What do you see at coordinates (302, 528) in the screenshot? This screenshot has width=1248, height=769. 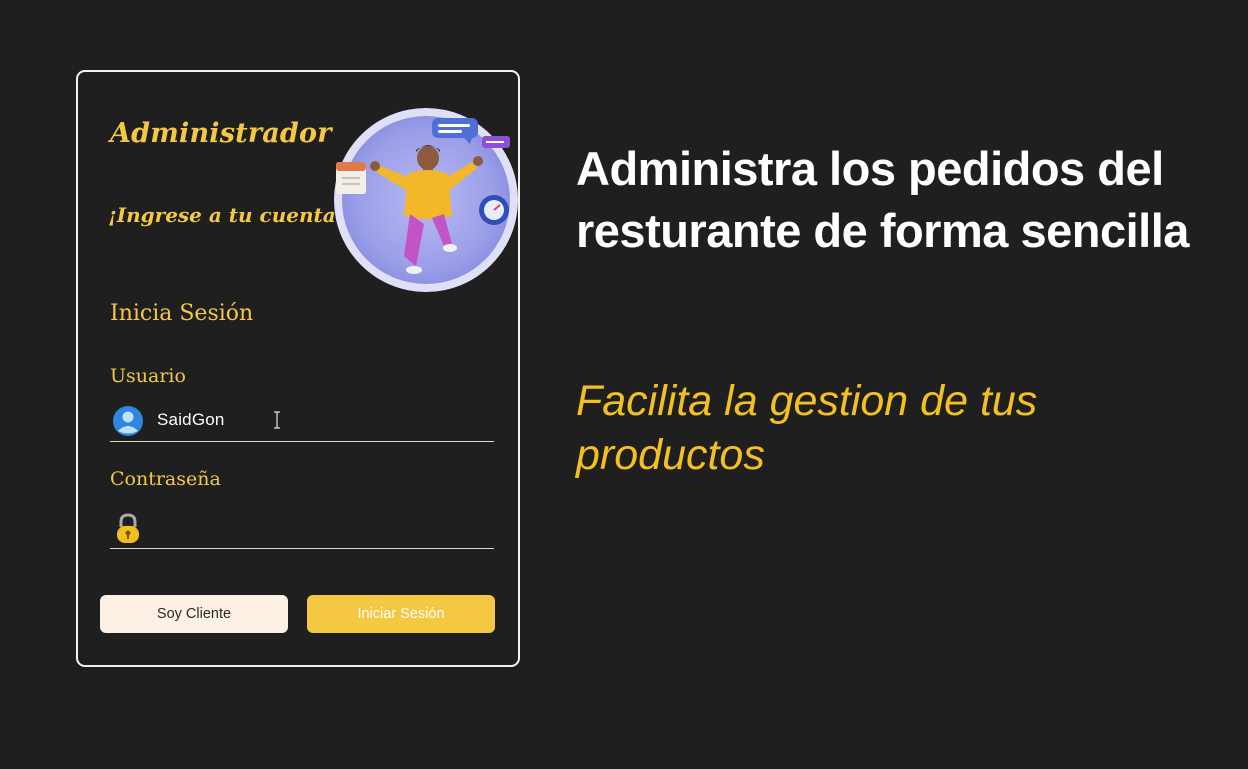 I see `password-field` at bounding box center [302, 528].